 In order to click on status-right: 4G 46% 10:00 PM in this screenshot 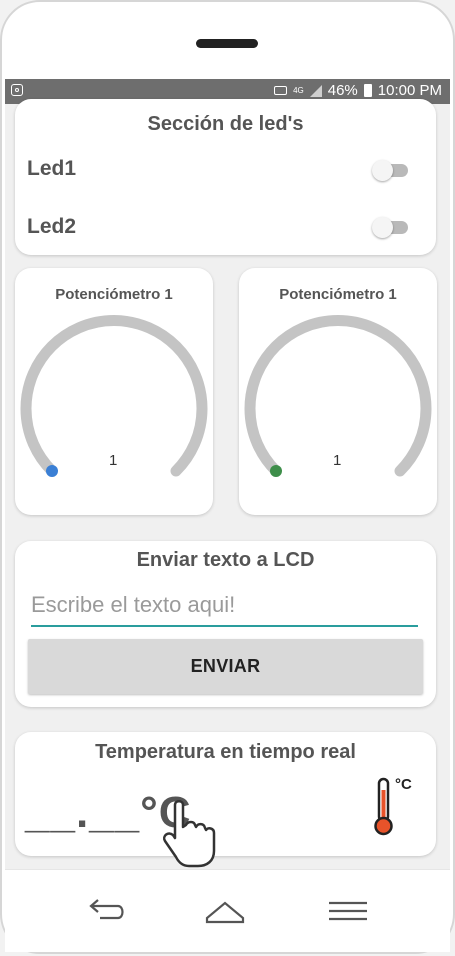, I will do `click(358, 90)`.